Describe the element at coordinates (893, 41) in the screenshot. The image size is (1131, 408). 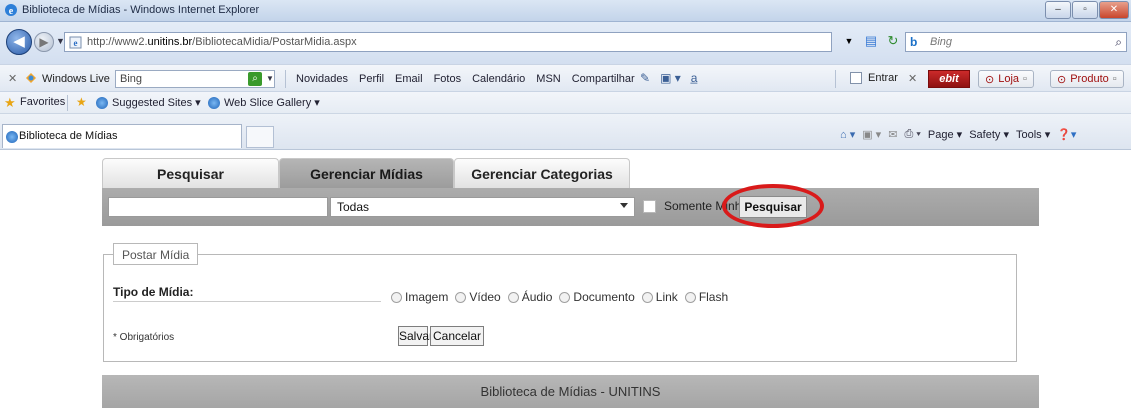
I see `refresh-icon: ↻` at that location.